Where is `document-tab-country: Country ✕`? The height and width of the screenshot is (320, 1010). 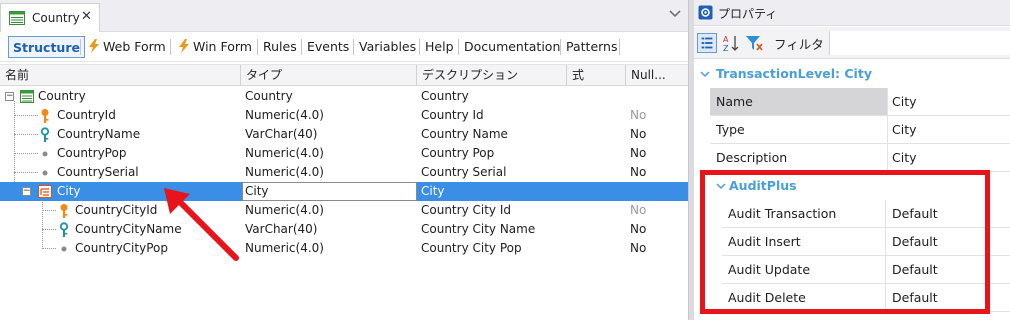
document-tab-country: Country ✕ is located at coordinates (50, 17).